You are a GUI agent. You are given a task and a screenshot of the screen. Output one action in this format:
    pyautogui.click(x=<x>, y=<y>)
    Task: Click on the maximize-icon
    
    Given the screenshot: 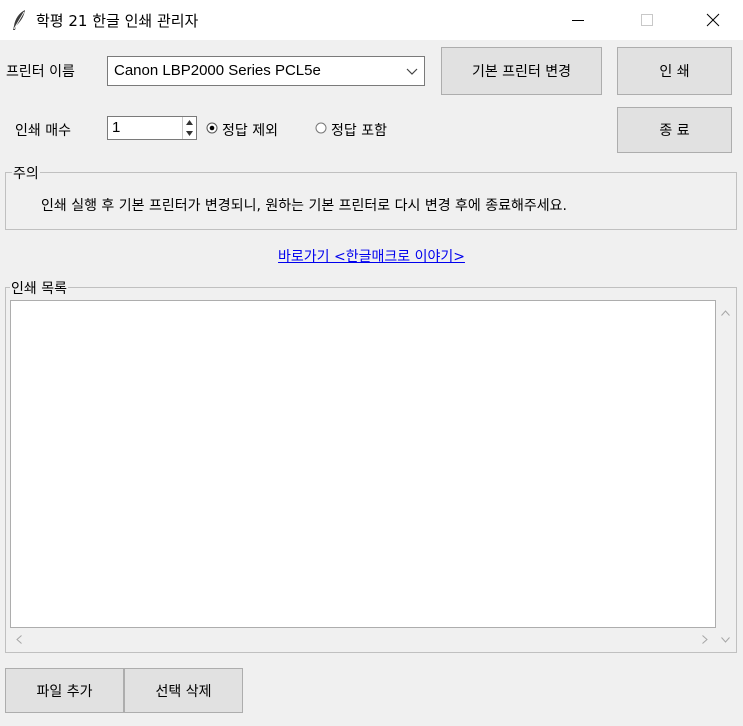 What is the action you would take?
    pyautogui.click(x=647, y=20)
    